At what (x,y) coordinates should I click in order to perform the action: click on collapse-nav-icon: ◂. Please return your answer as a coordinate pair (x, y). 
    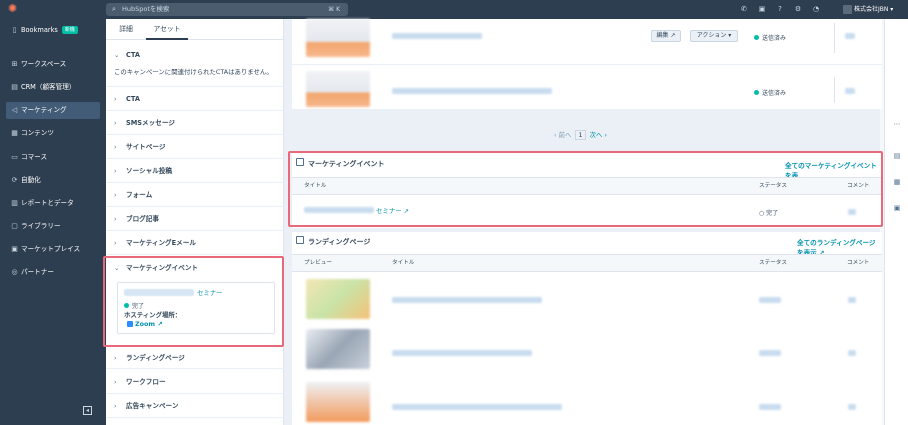
    Looking at the image, I should click on (87, 410).